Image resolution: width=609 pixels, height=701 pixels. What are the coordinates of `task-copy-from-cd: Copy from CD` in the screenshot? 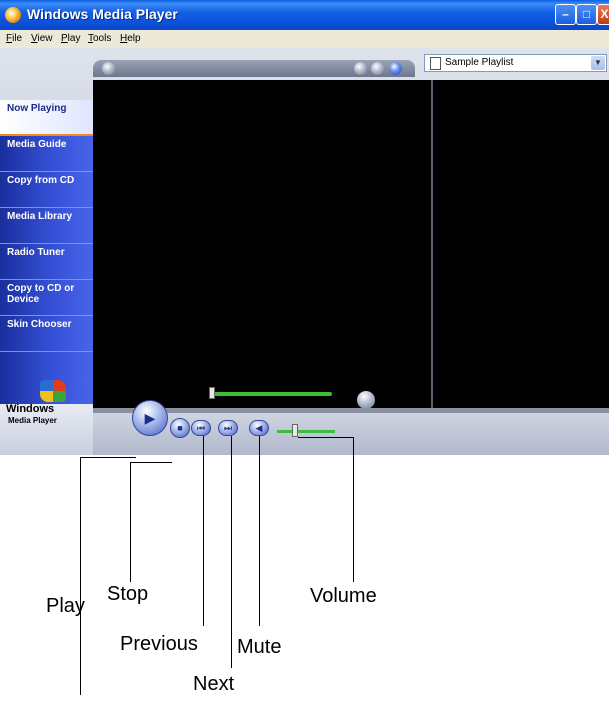 It's located at (46, 190).